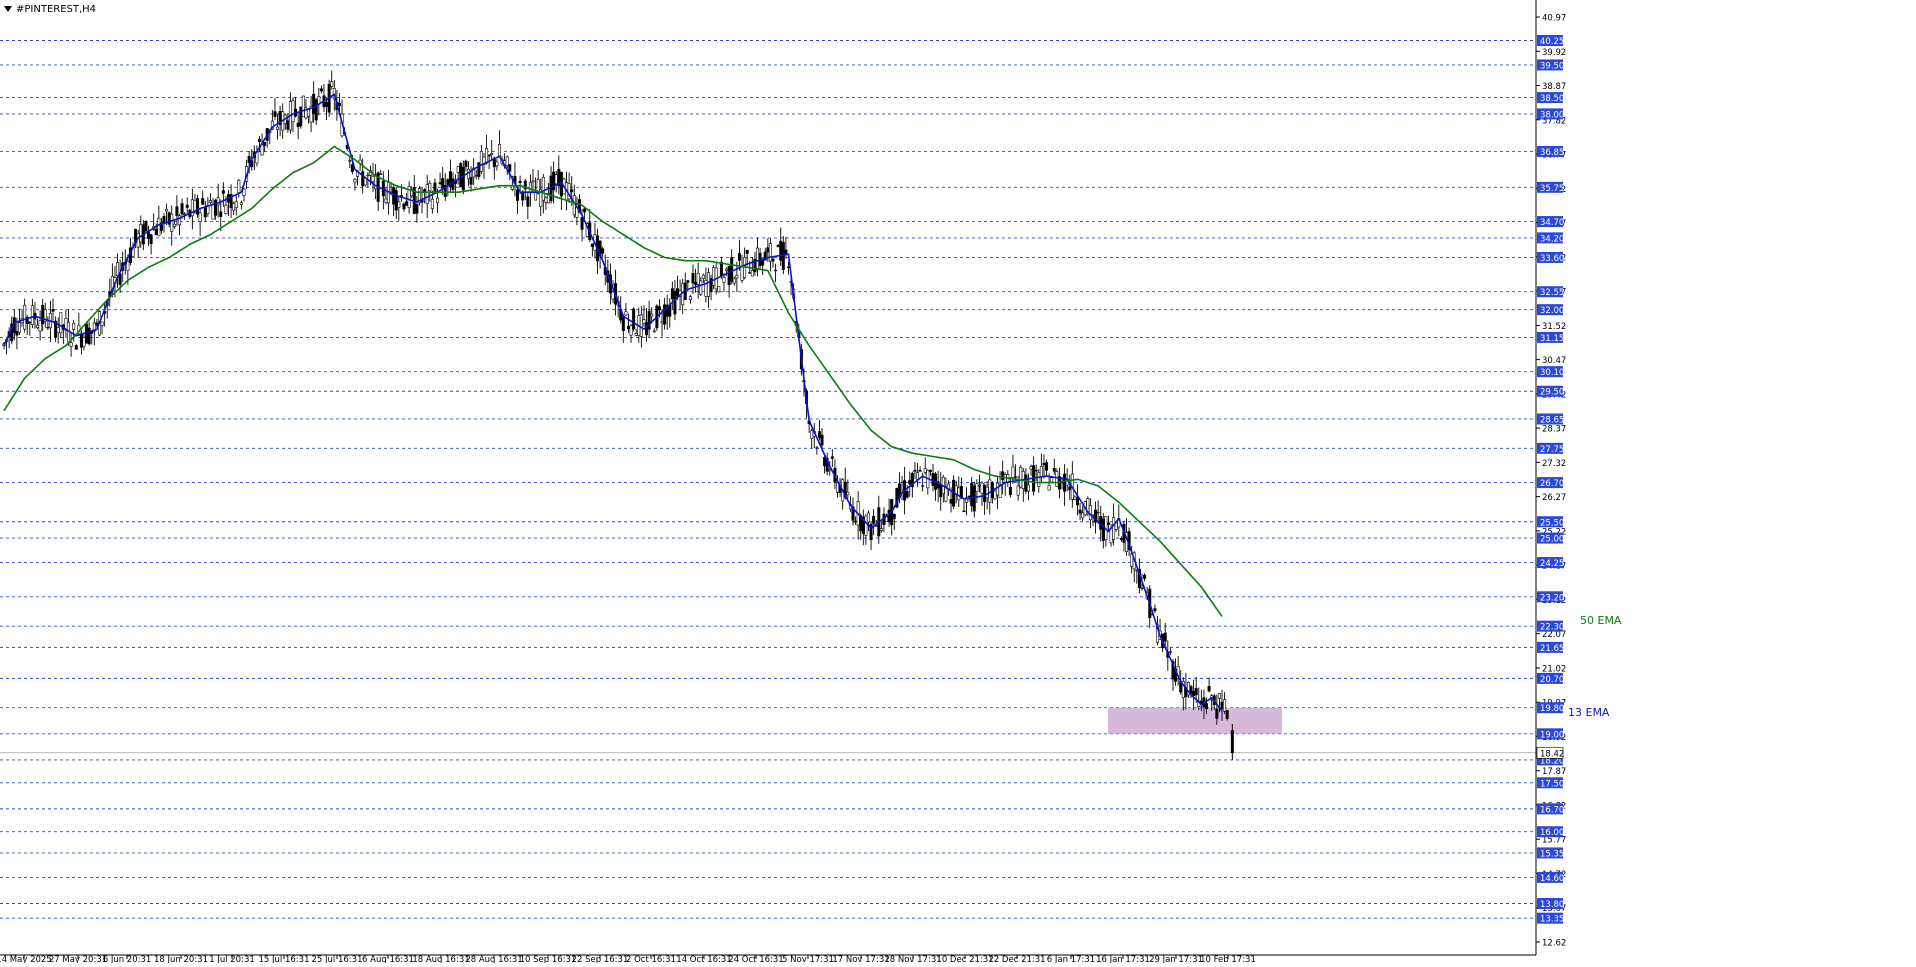 The height and width of the screenshot is (967, 1916). What do you see at coordinates (337, 959) in the screenshot?
I see `x-tick-label: 25 Jul 16:31` at bounding box center [337, 959].